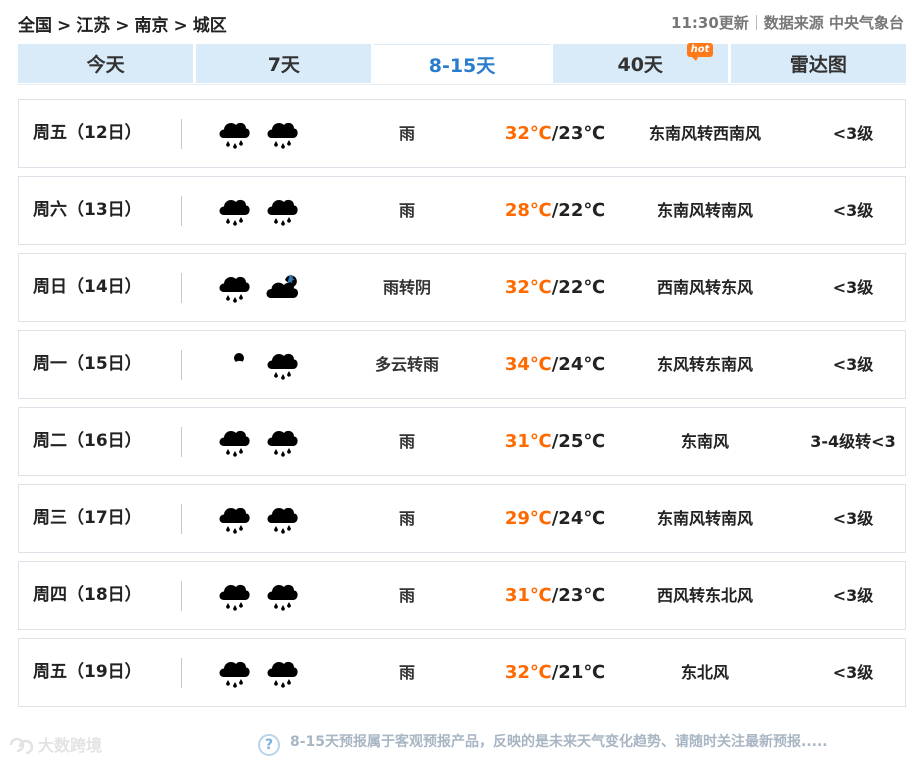  Describe the element at coordinates (406, 287) in the screenshot. I see `weather-description: 雨转阴` at that location.